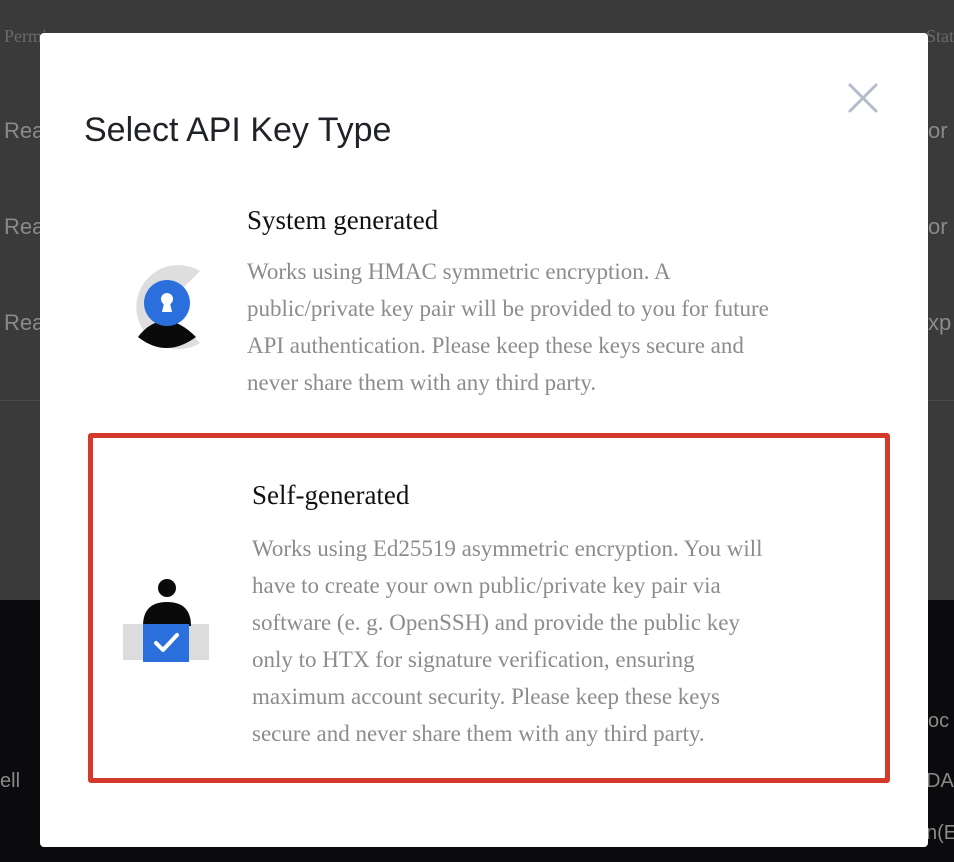 Image resolution: width=954 pixels, height=862 pixels. I want to click on user-check-icon, so click(168, 620).